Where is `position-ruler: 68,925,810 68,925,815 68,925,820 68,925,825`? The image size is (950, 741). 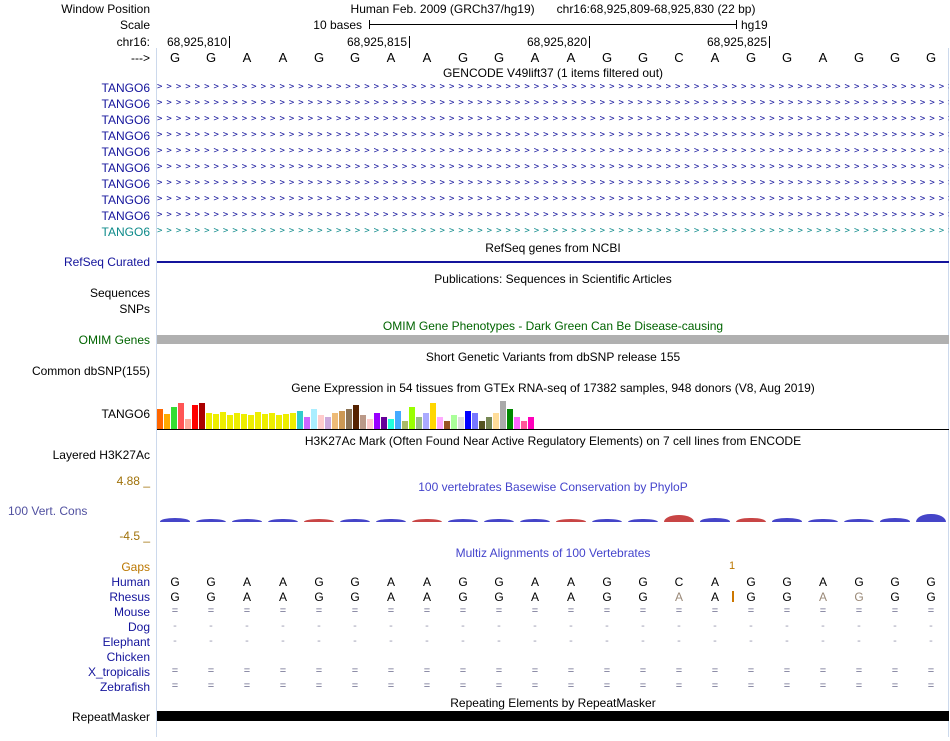 position-ruler: 68,925,810 68,925,815 68,925,820 68,925,825 is located at coordinates (475, 42).